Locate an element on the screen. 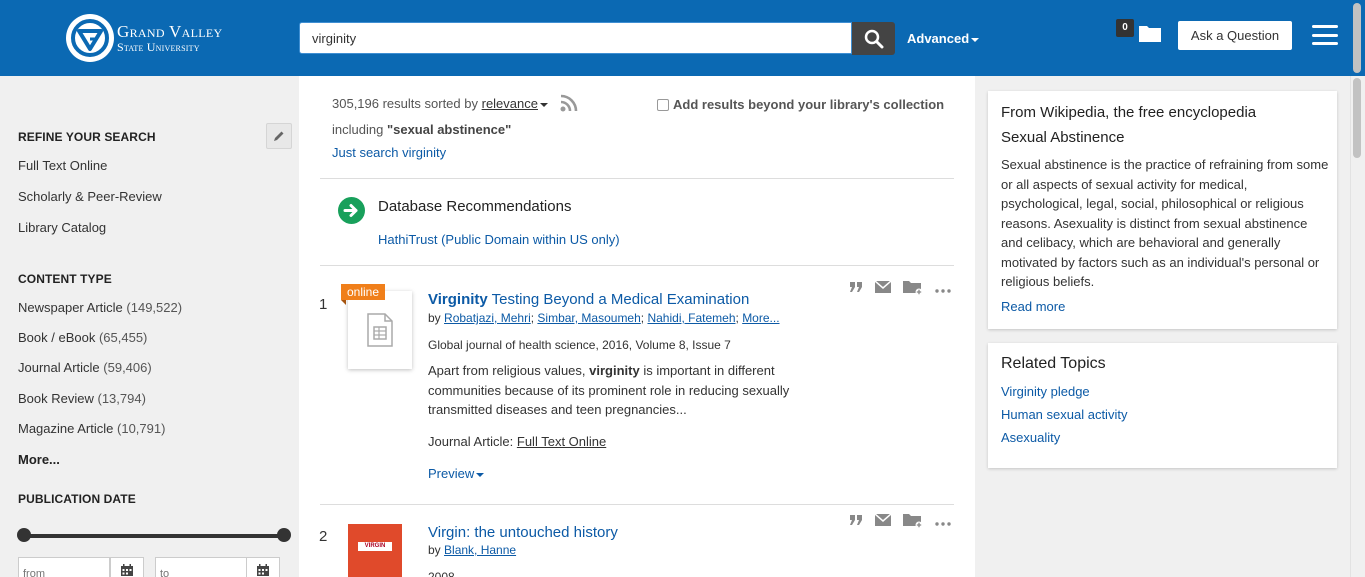 Image resolution: width=1365 pixels, height=577 pixels. result-title-link: Virgin: the untouched history is located at coordinates (523, 532).